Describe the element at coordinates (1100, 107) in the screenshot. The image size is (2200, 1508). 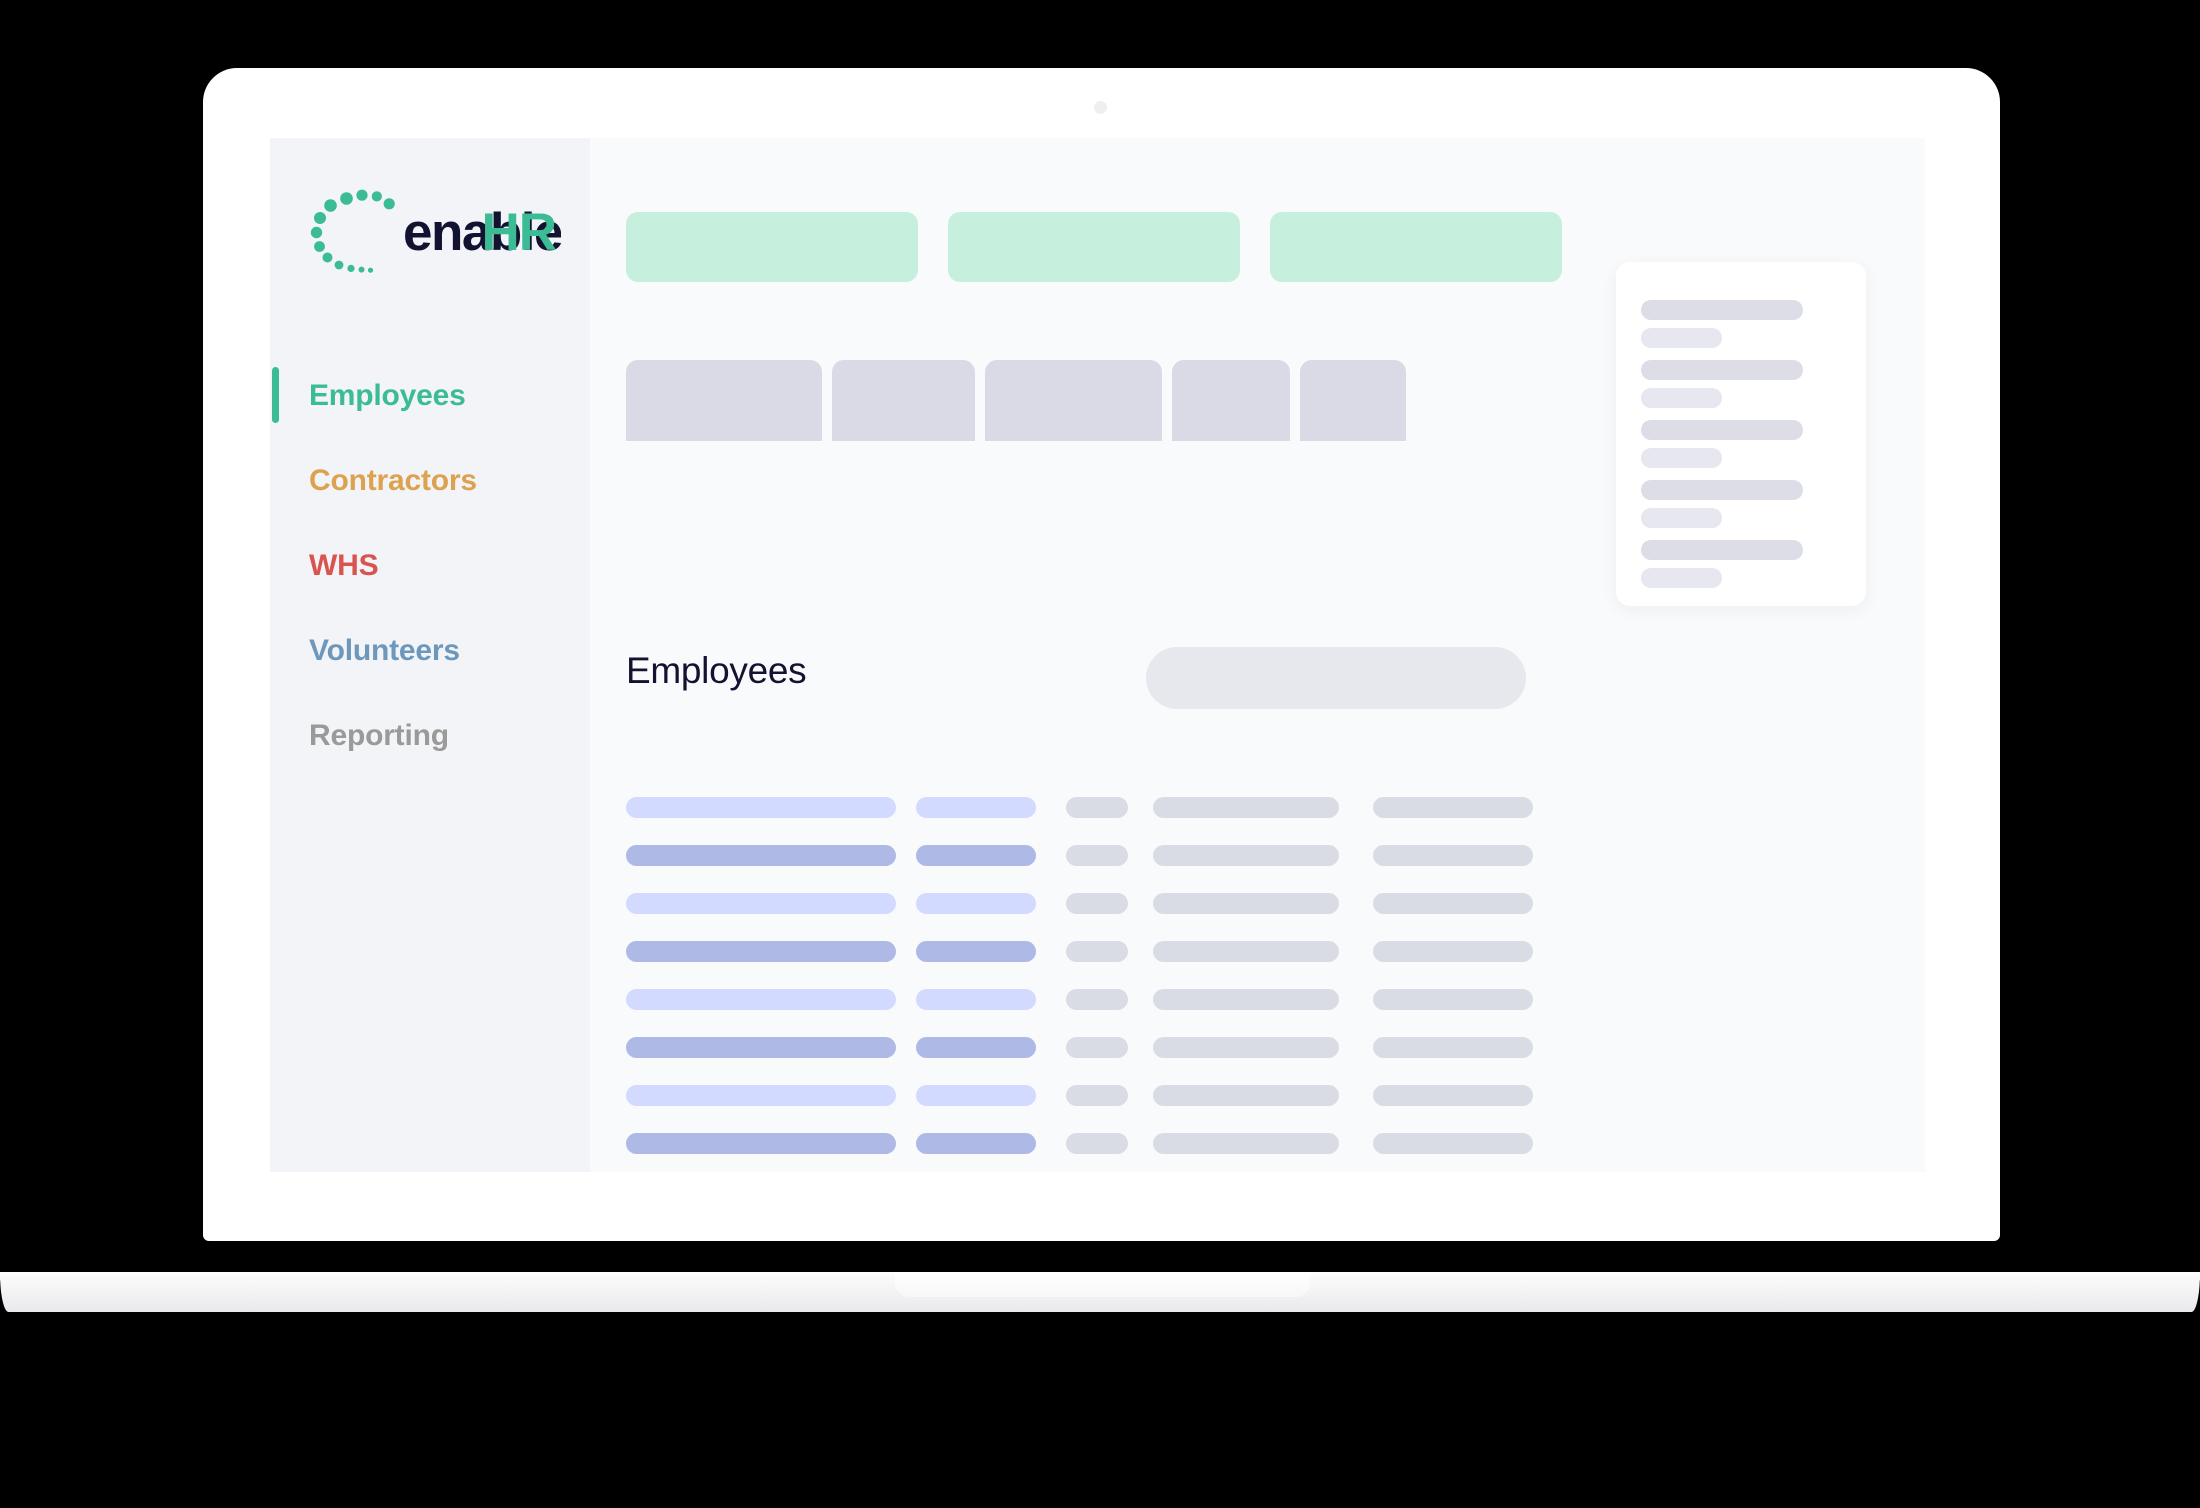
I see `camera-dot-icon` at that location.